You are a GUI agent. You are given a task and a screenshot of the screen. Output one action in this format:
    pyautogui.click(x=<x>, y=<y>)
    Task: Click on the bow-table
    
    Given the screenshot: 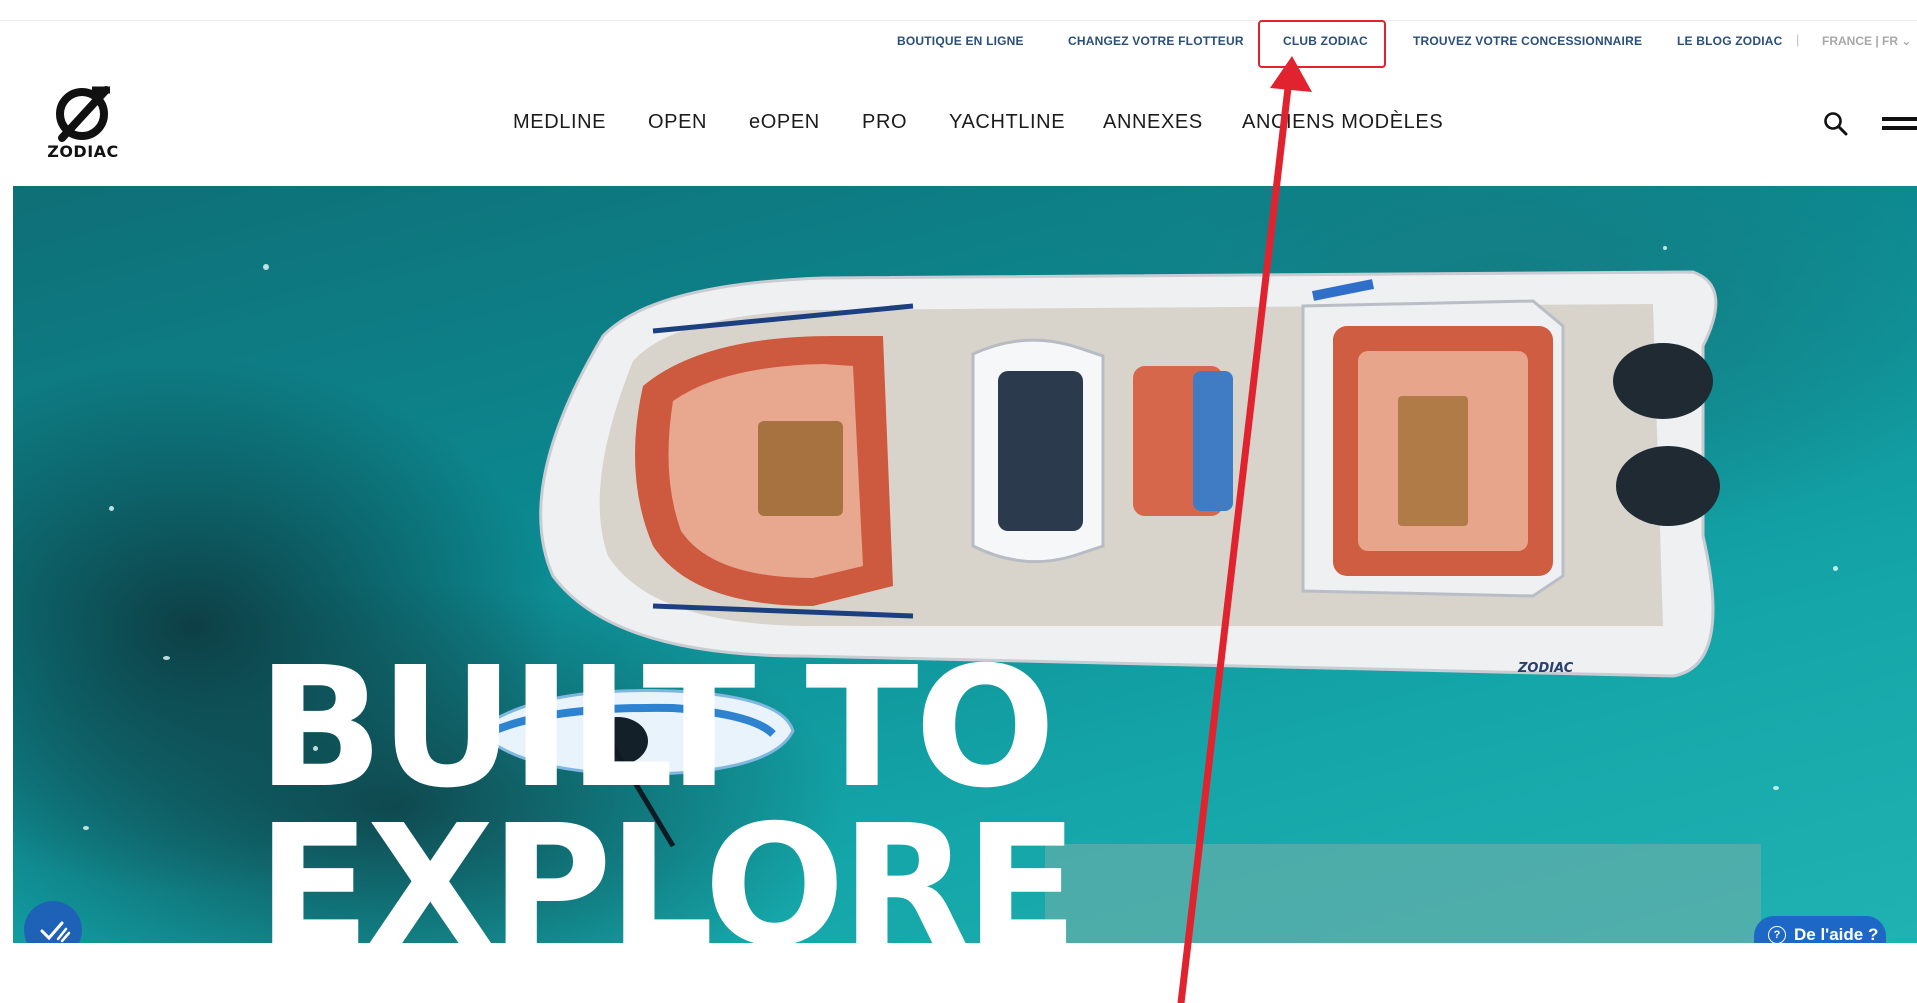 What is the action you would take?
    pyautogui.click(x=800, y=468)
    